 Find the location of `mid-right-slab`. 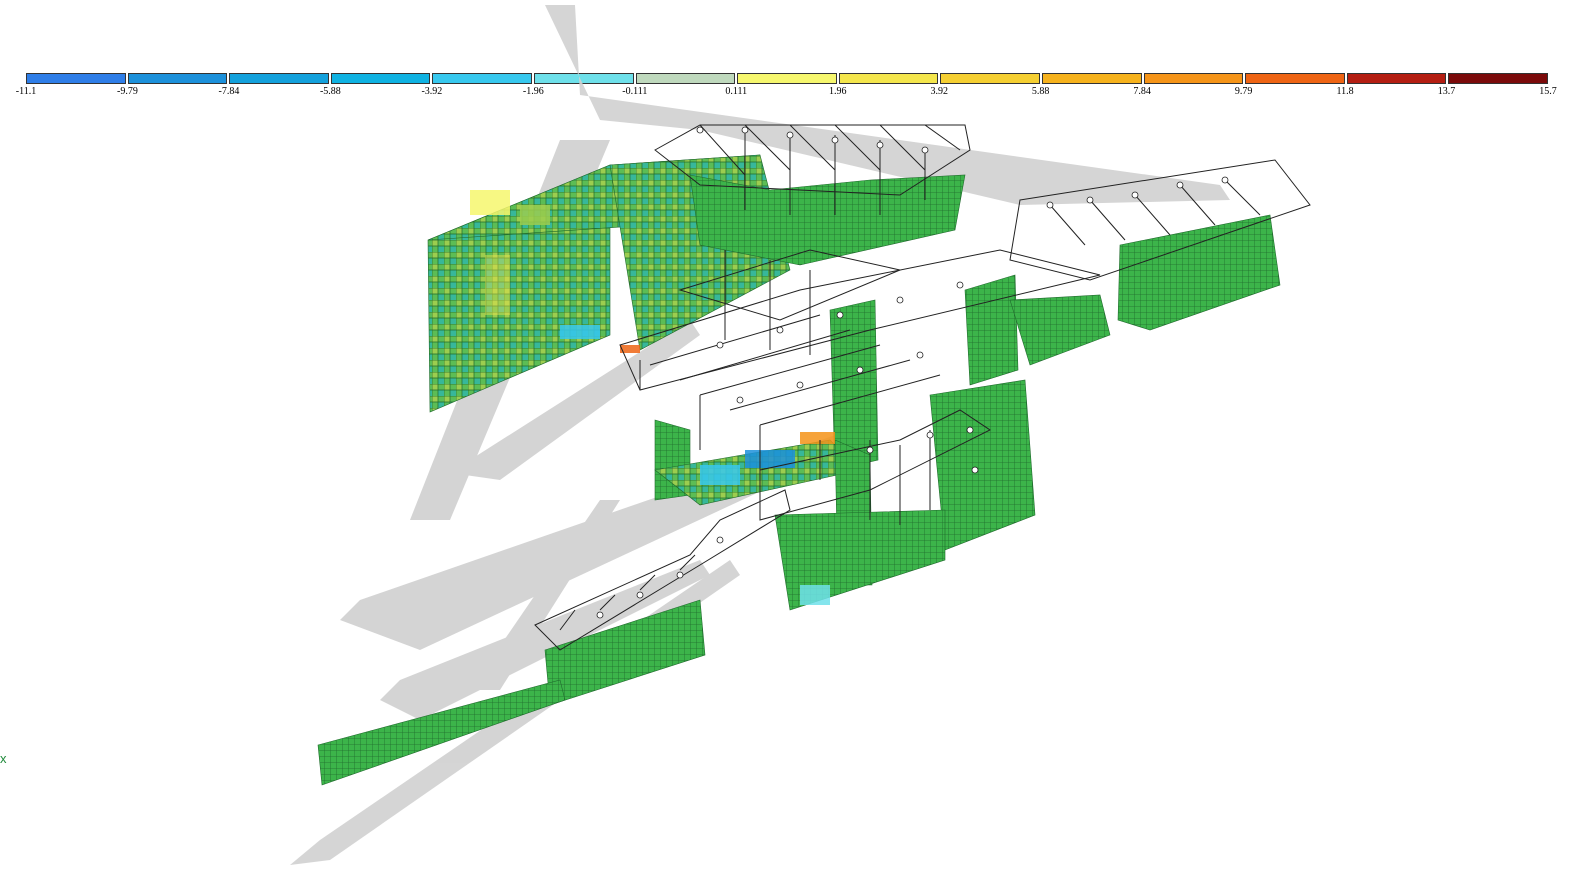

mid-right-slab is located at coordinates (1060, 330).